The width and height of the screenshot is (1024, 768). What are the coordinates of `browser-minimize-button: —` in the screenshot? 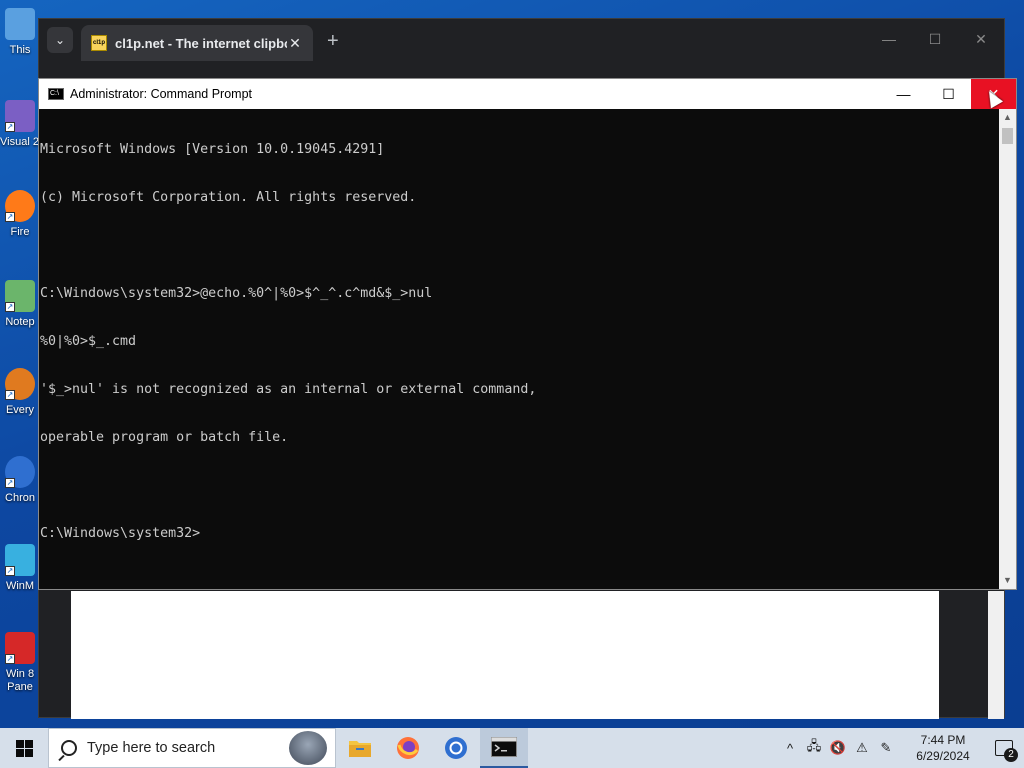 It's located at (889, 39).